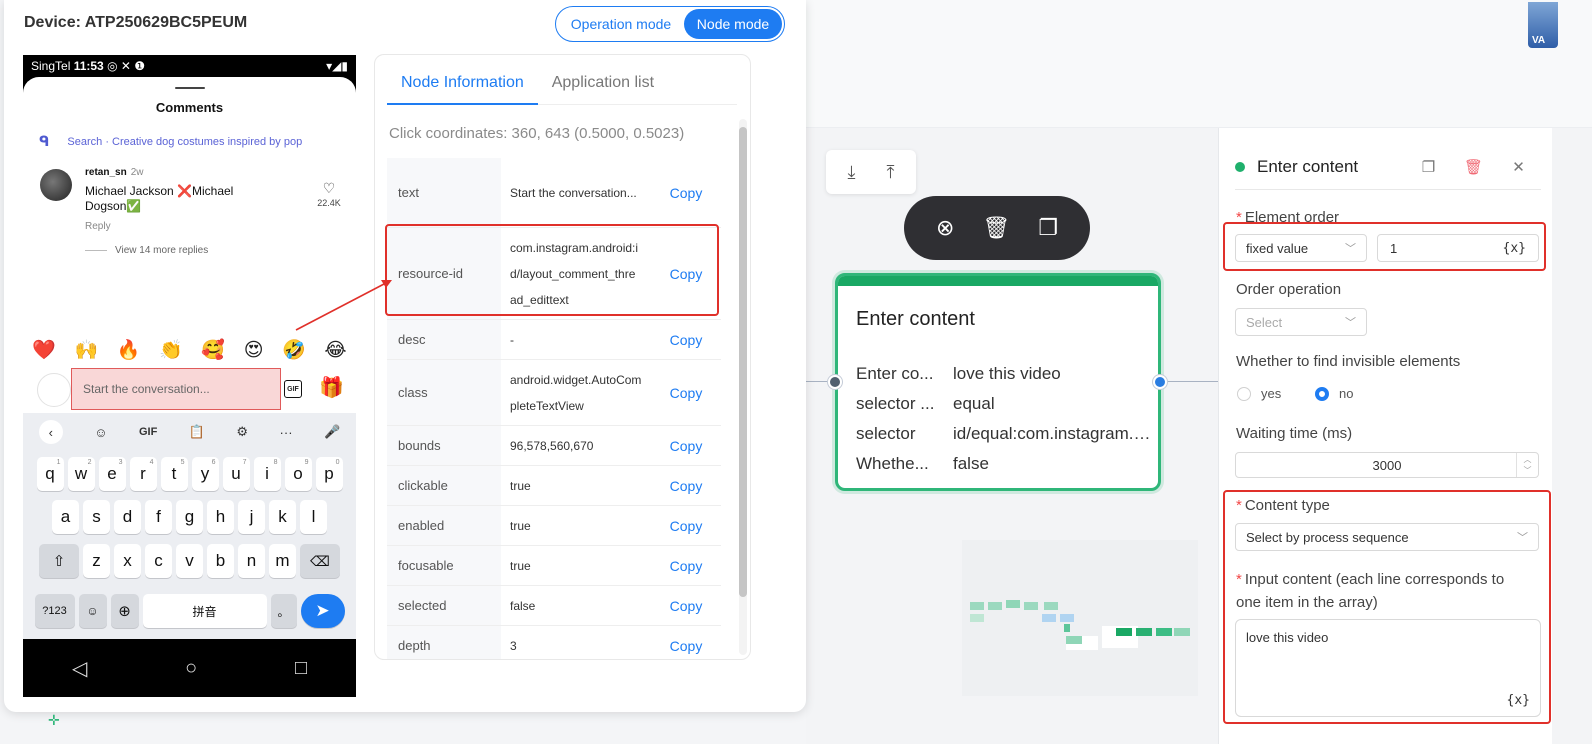 The image size is (1592, 744). Describe the element at coordinates (236, 474) in the screenshot. I see `key-u: u7` at that location.